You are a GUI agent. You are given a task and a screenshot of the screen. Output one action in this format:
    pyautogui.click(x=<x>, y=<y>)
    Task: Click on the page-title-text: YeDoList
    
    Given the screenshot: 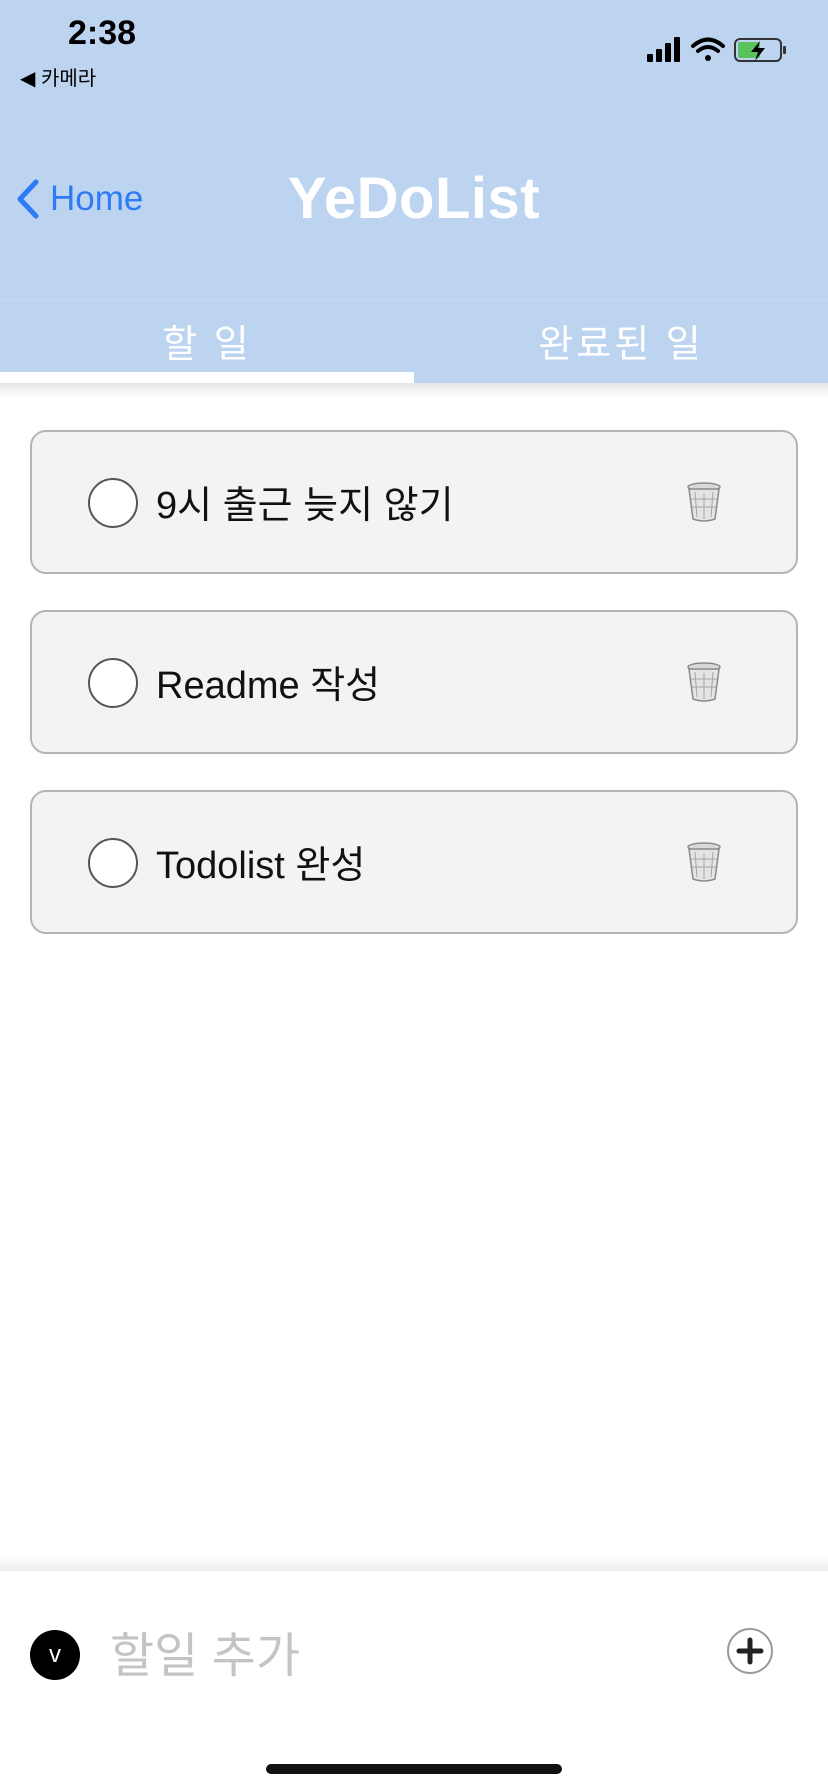 What is the action you would take?
    pyautogui.click(x=414, y=198)
    